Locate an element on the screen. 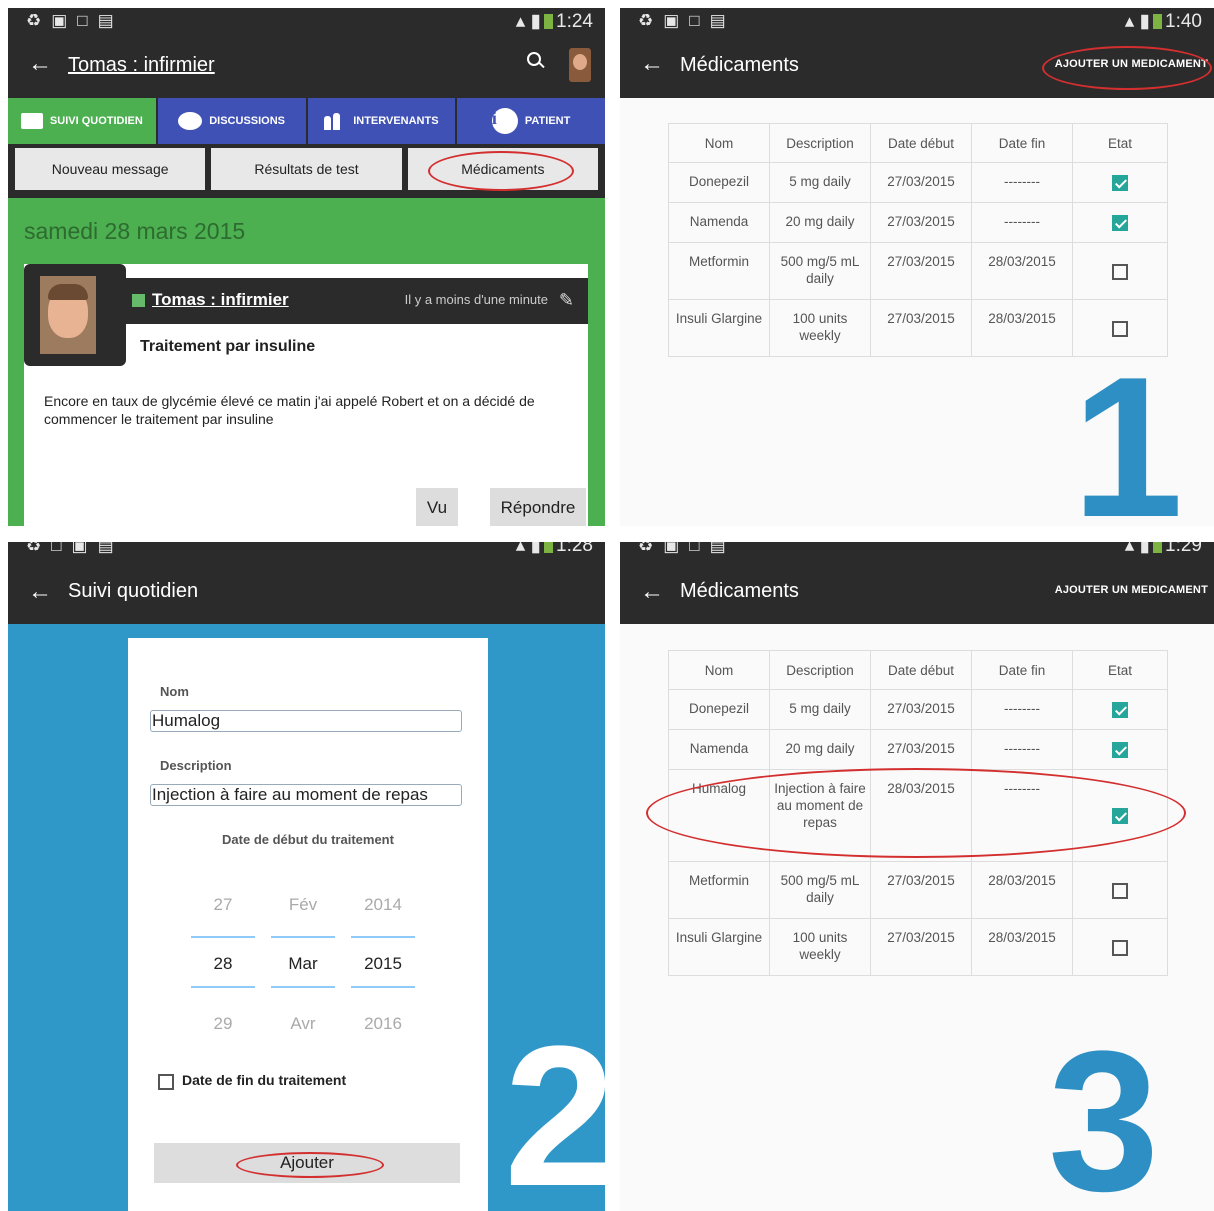 This screenshot has width=1214, height=1211. tab-label: PATIENT is located at coordinates (547, 121).